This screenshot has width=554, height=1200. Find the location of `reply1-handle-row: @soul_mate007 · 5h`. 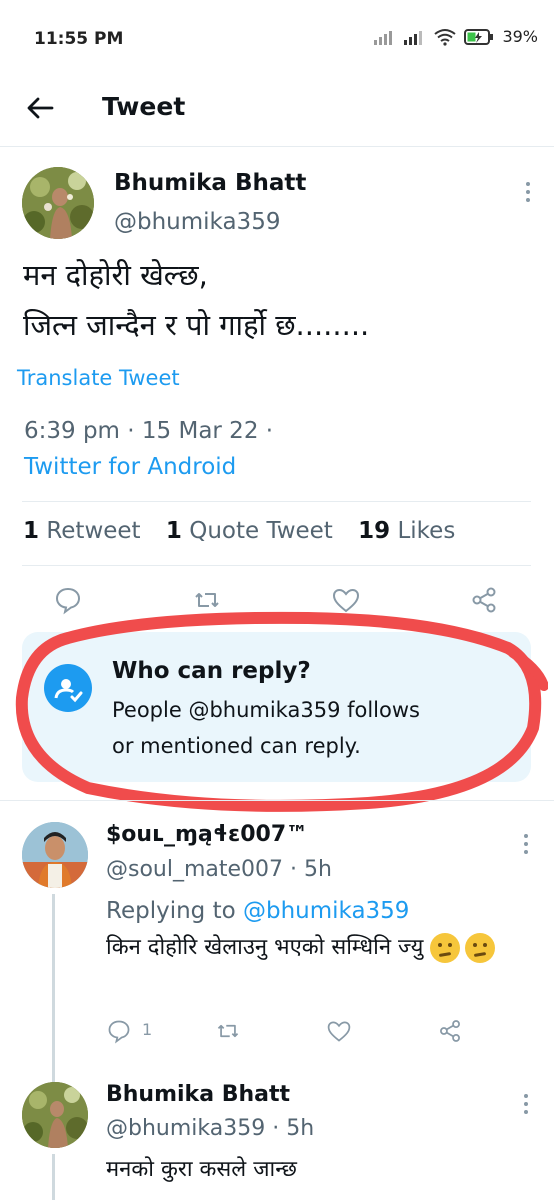

reply1-handle-row: @soul_mate007 · 5h is located at coordinates (219, 869).